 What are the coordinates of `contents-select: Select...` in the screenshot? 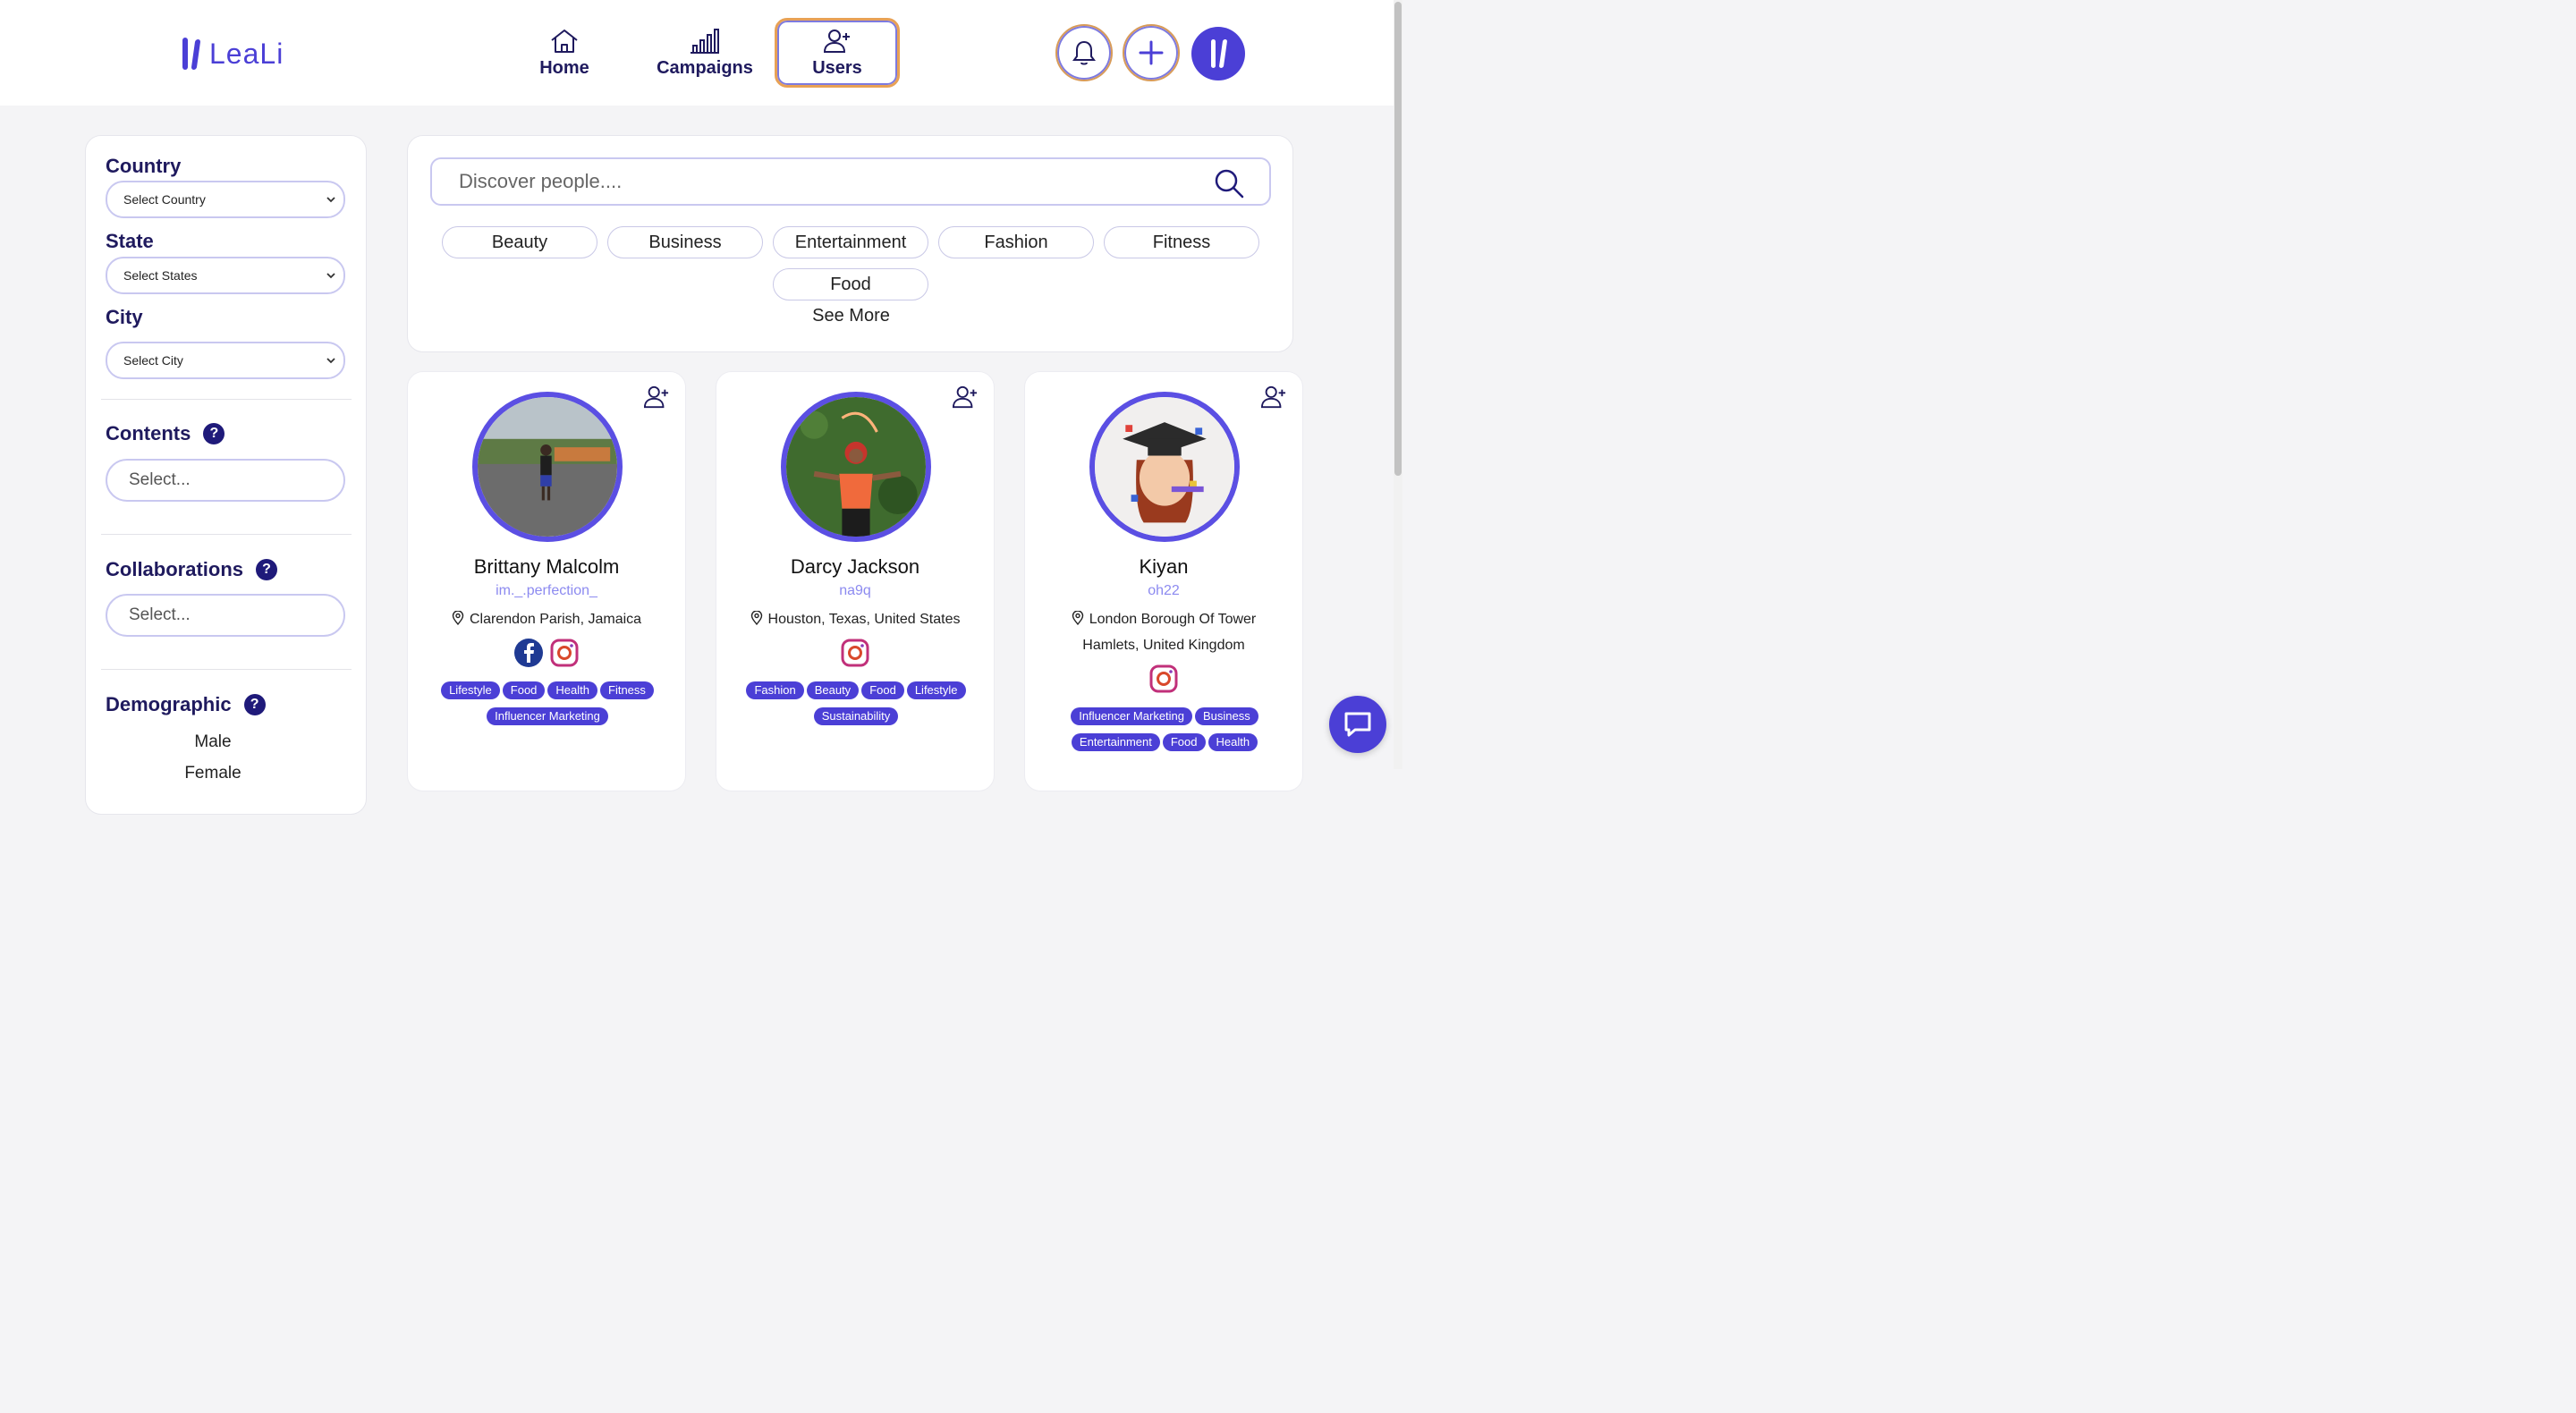 It's located at (225, 480).